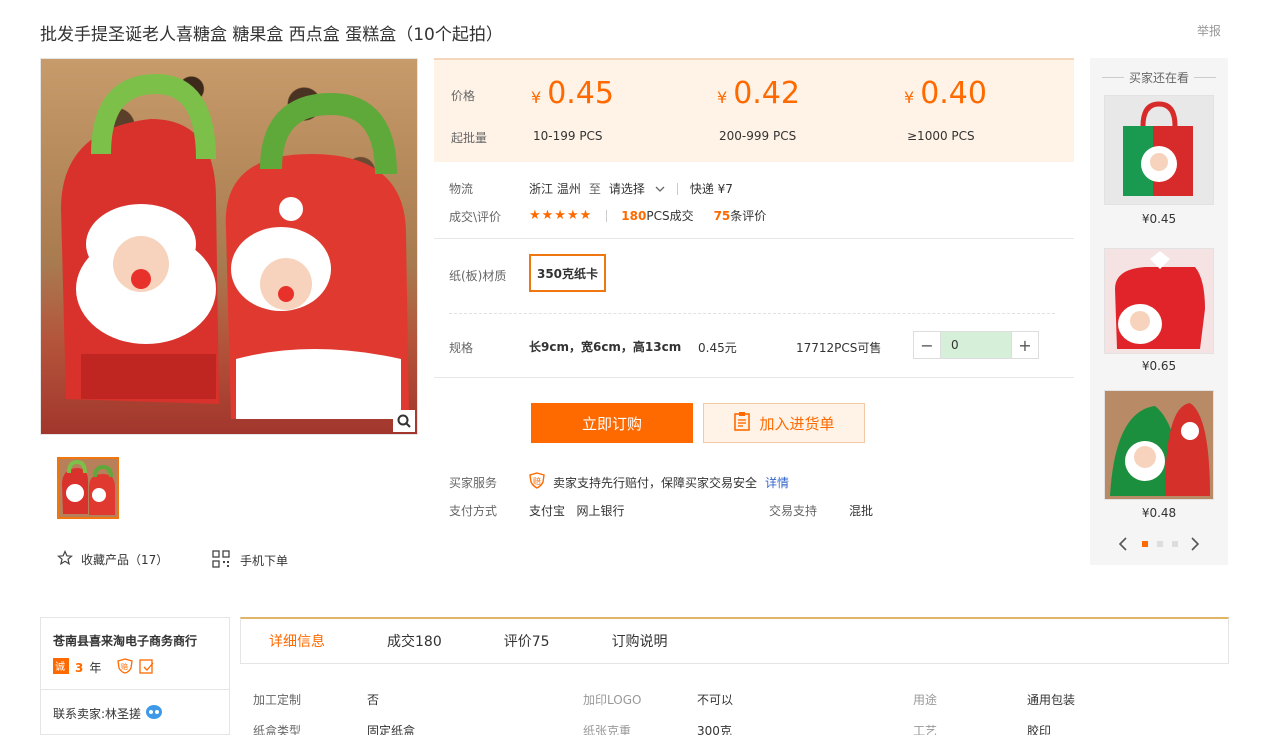 This screenshot has height=735, width=1273. What do you see at coordinates (537, 482) in the screenshot?
I see `shield-icon: 赔` at bounding box center [537, 482].